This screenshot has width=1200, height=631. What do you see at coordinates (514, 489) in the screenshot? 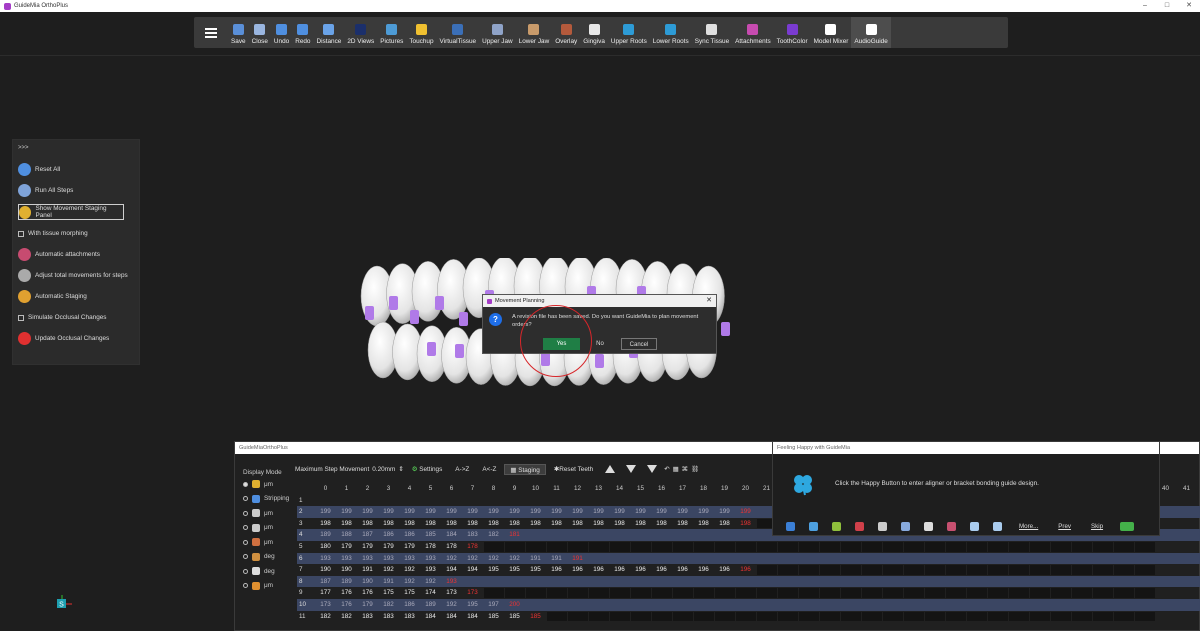
I see `grid-column-header: 9` at bounding box center [514, 489].